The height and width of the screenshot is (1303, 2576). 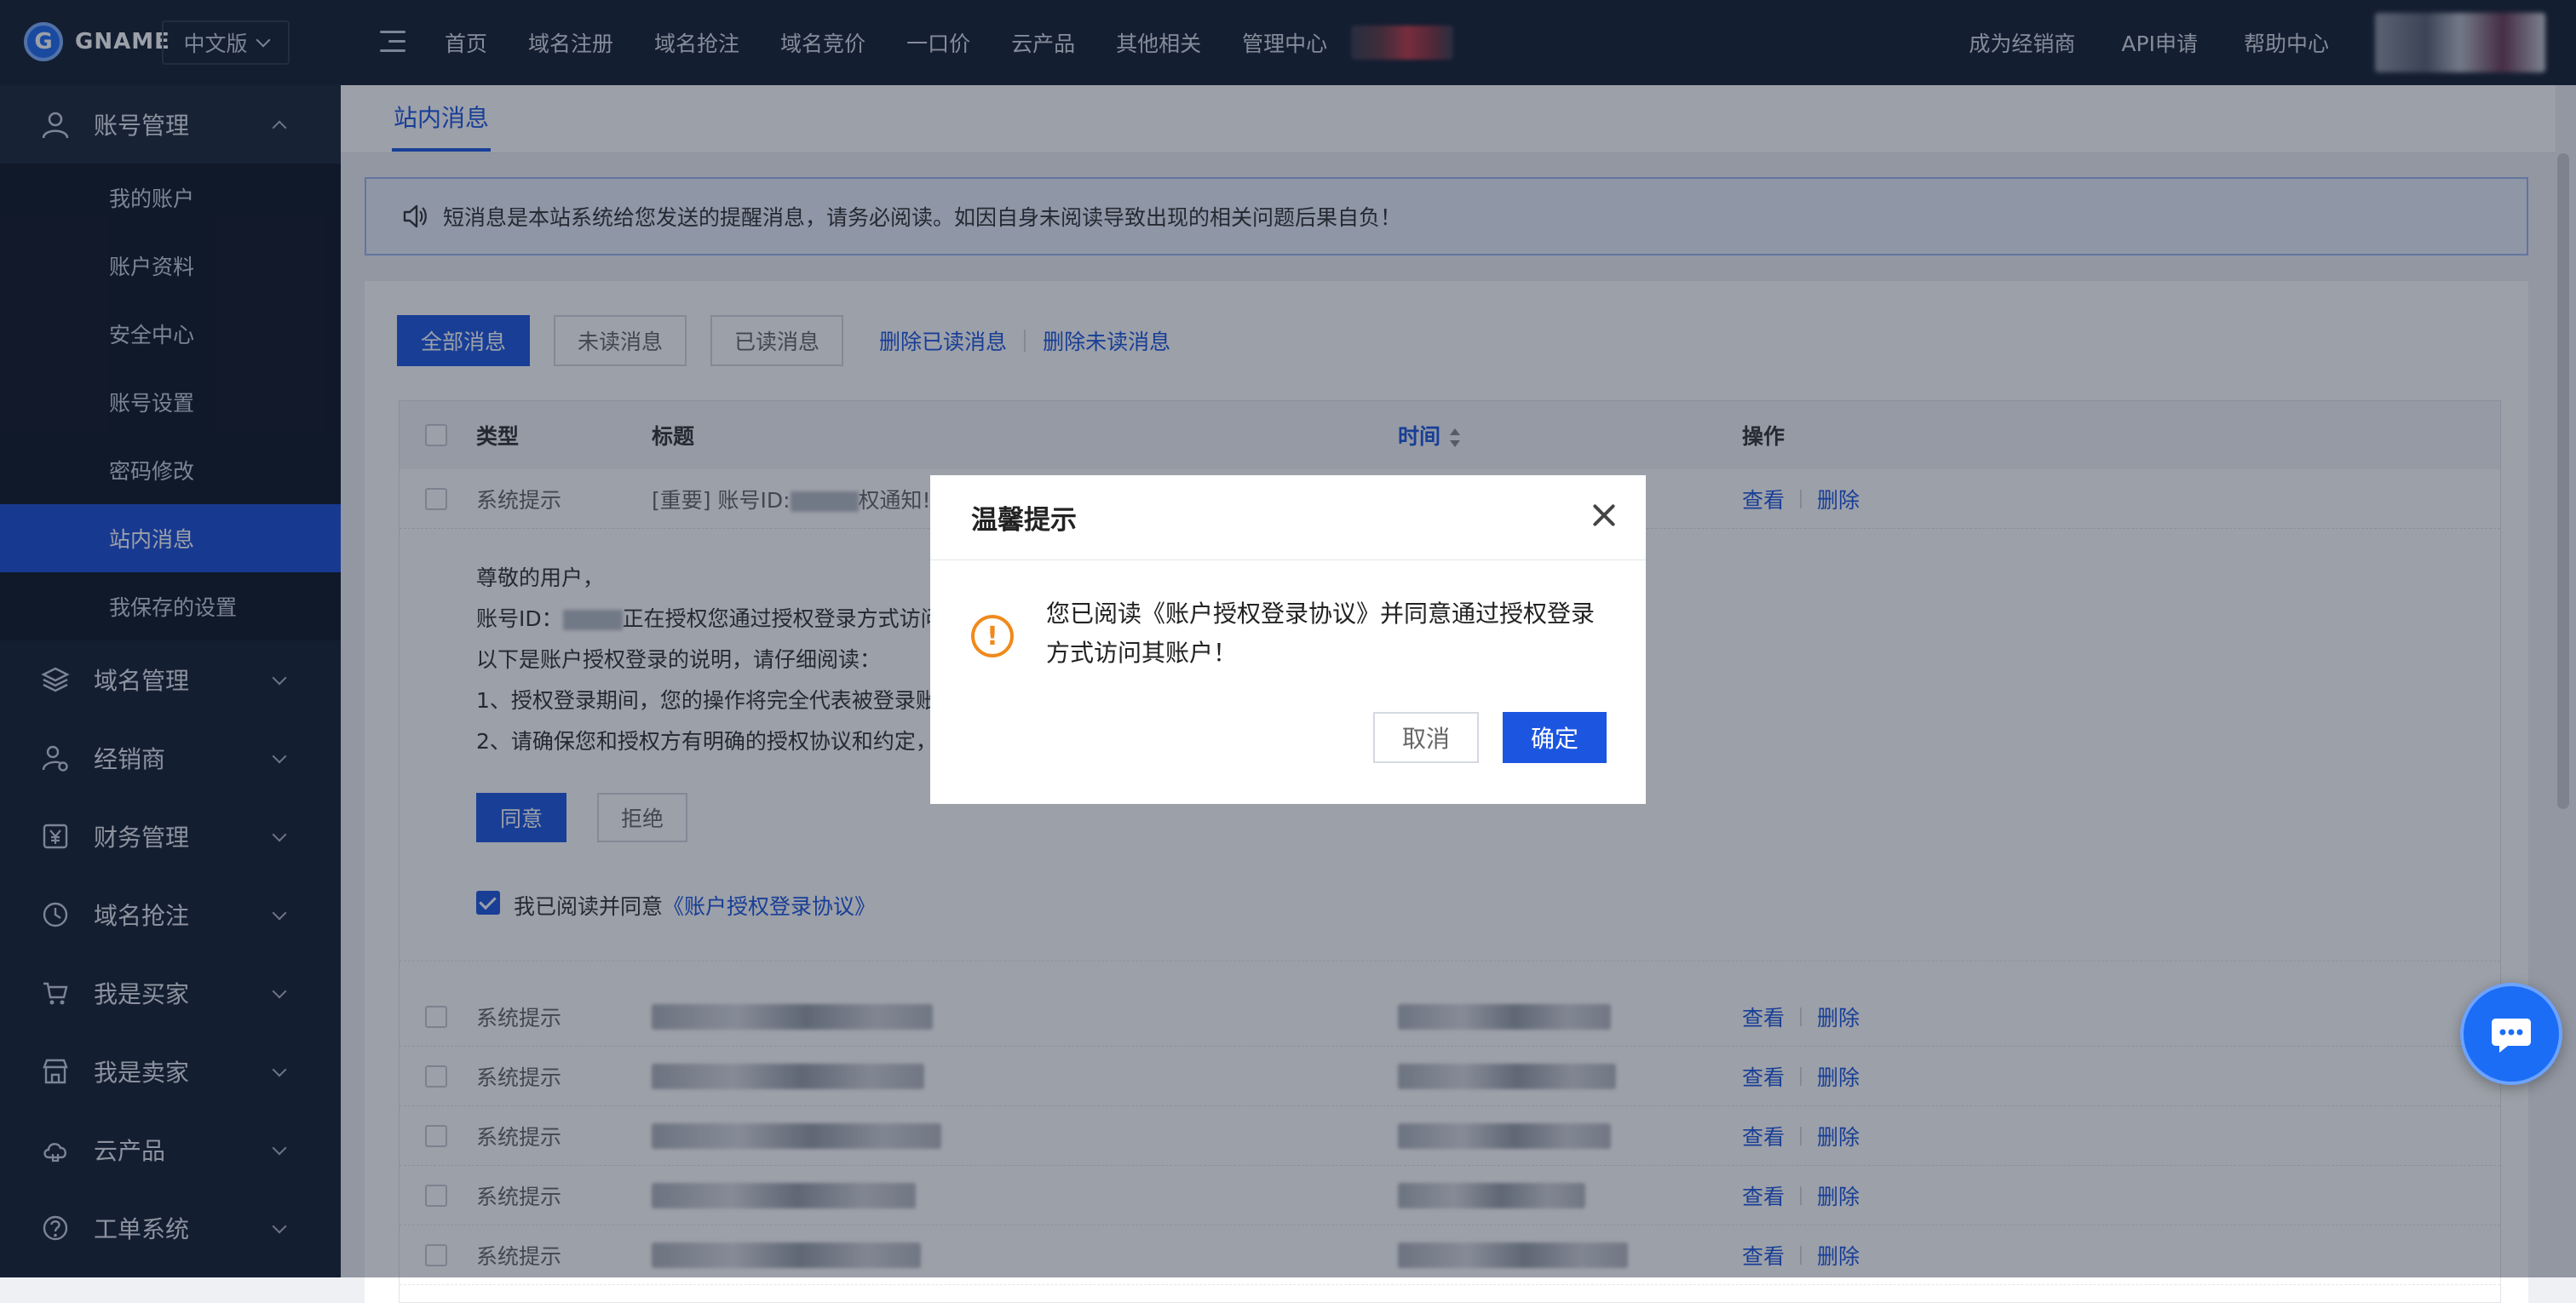 I want to click on dialog-title: 温馨提示, so click(x=1024, y=521).